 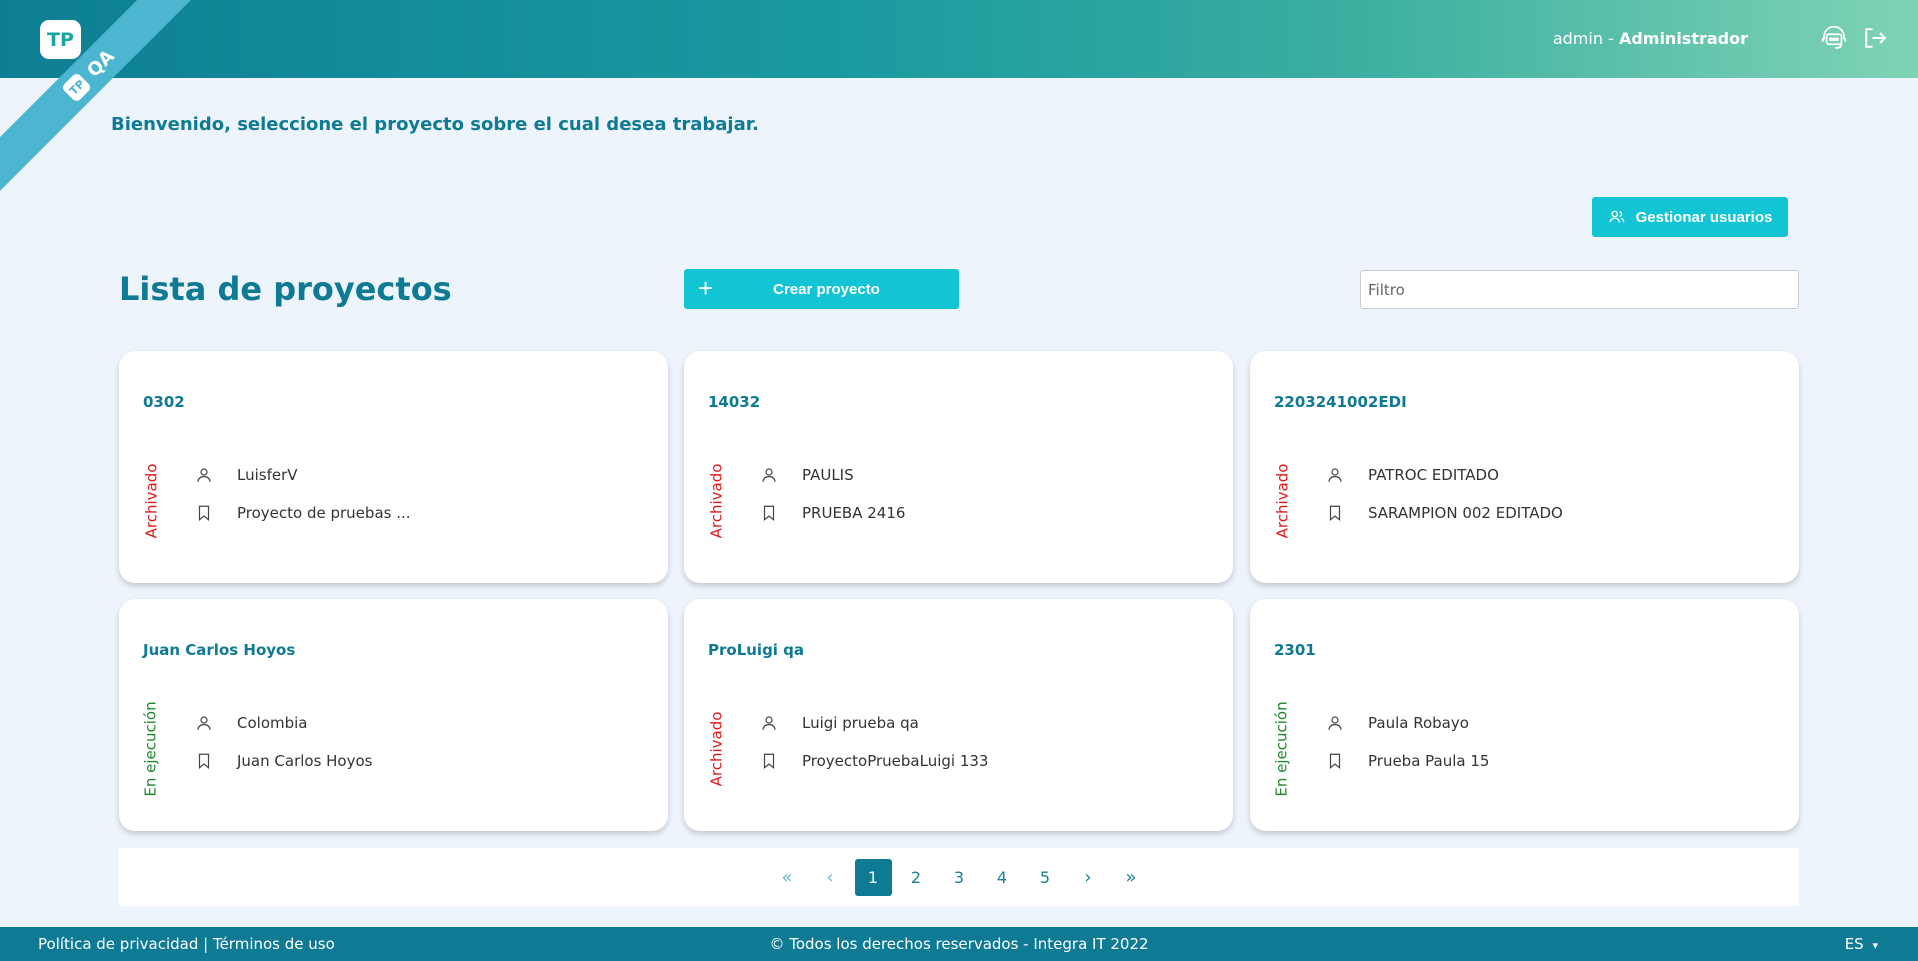 I want to click on page-title: Lista de proyectos, so click(x=285, y=289).